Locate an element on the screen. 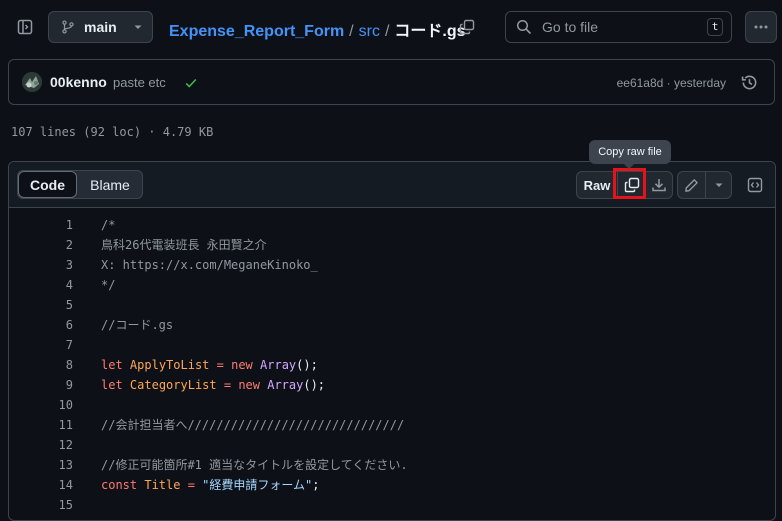  edit-file-button is located at coordinates (691, 185).